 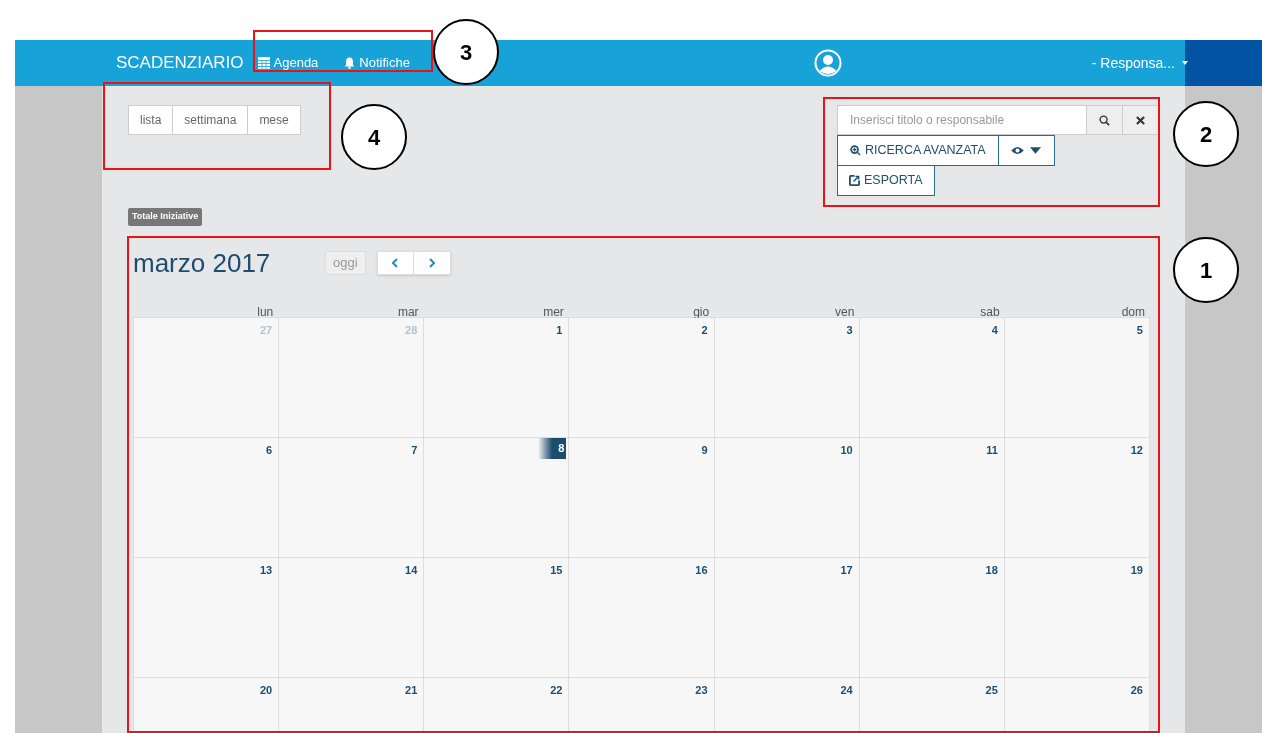 What do you see at coordinates (642, 378) in the screenshot?
I see `calendar-day-cell: 2` at bounding box center [642, 378].